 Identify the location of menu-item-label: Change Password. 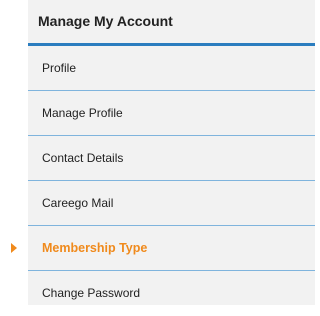
(91, 293).